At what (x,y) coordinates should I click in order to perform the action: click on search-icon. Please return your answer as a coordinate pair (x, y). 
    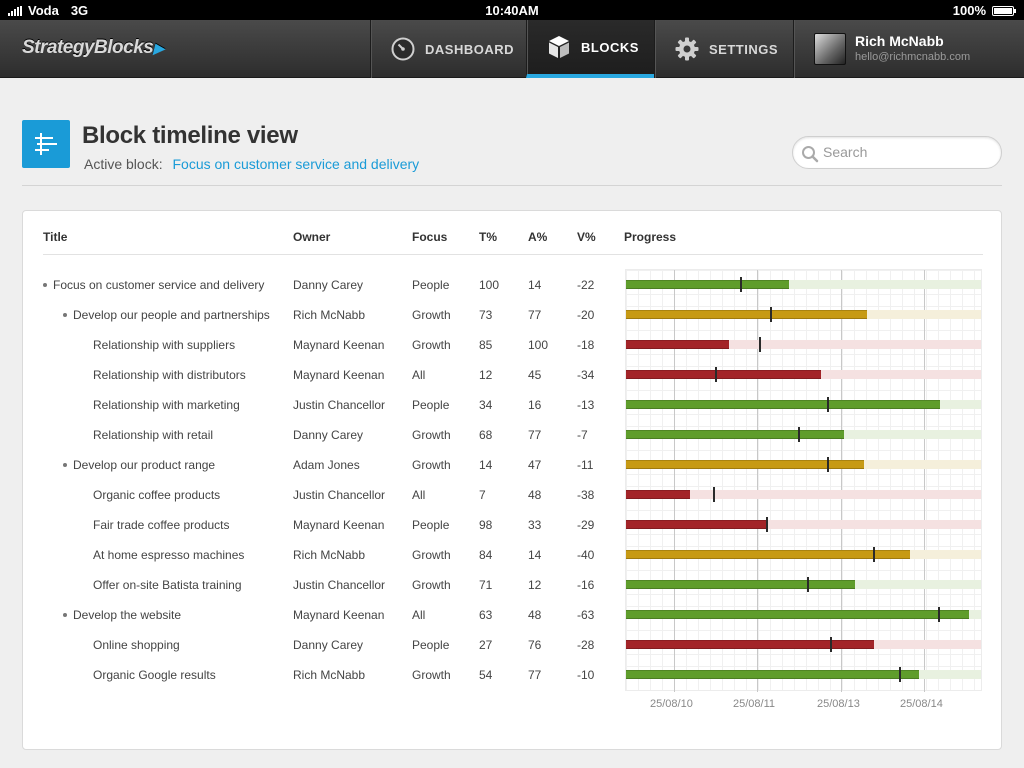
    Looking at the image, I should click on (810, 156).